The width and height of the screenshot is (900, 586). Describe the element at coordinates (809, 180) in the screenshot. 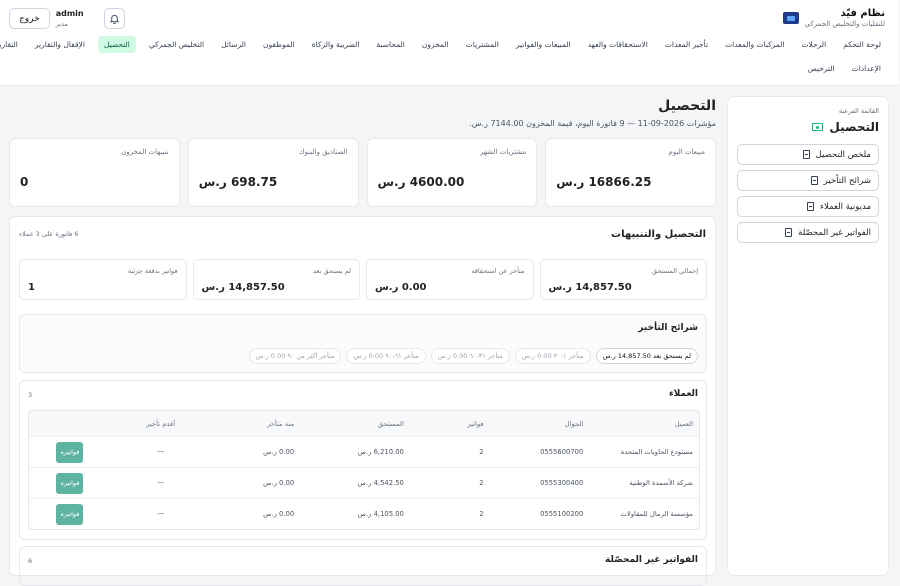

I see `sub-menu-item-aging: شرائح التأخير` at that location.